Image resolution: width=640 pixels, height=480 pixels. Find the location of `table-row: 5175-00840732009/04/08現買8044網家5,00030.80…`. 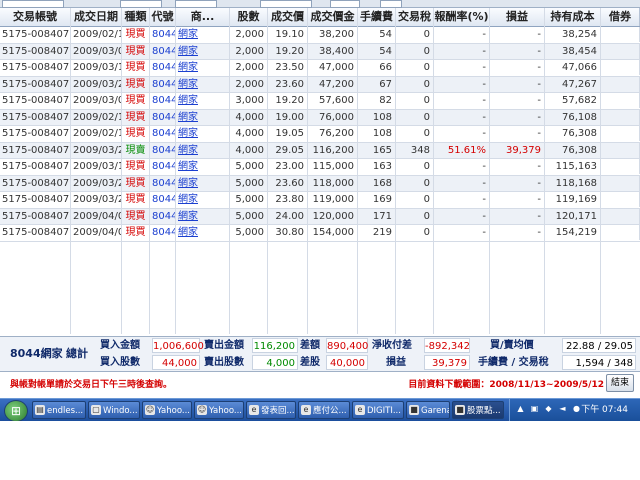

table-row: 5175-00840732009/04/08現買8044網家5,00030.80… is located at coordinates (320, 233).